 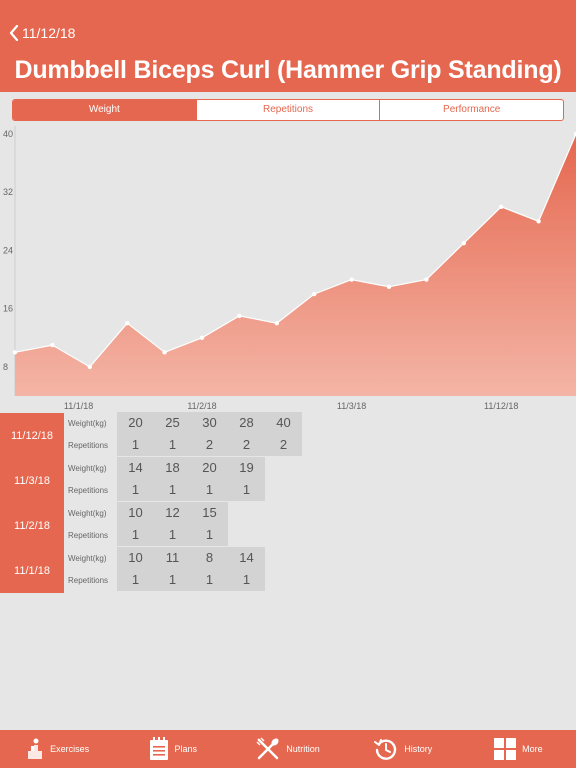 What do you see at coordinates (351, 406) in the screenshot?
I see `x-tick-label: 11/3/18` at bounding box center [351, 406].